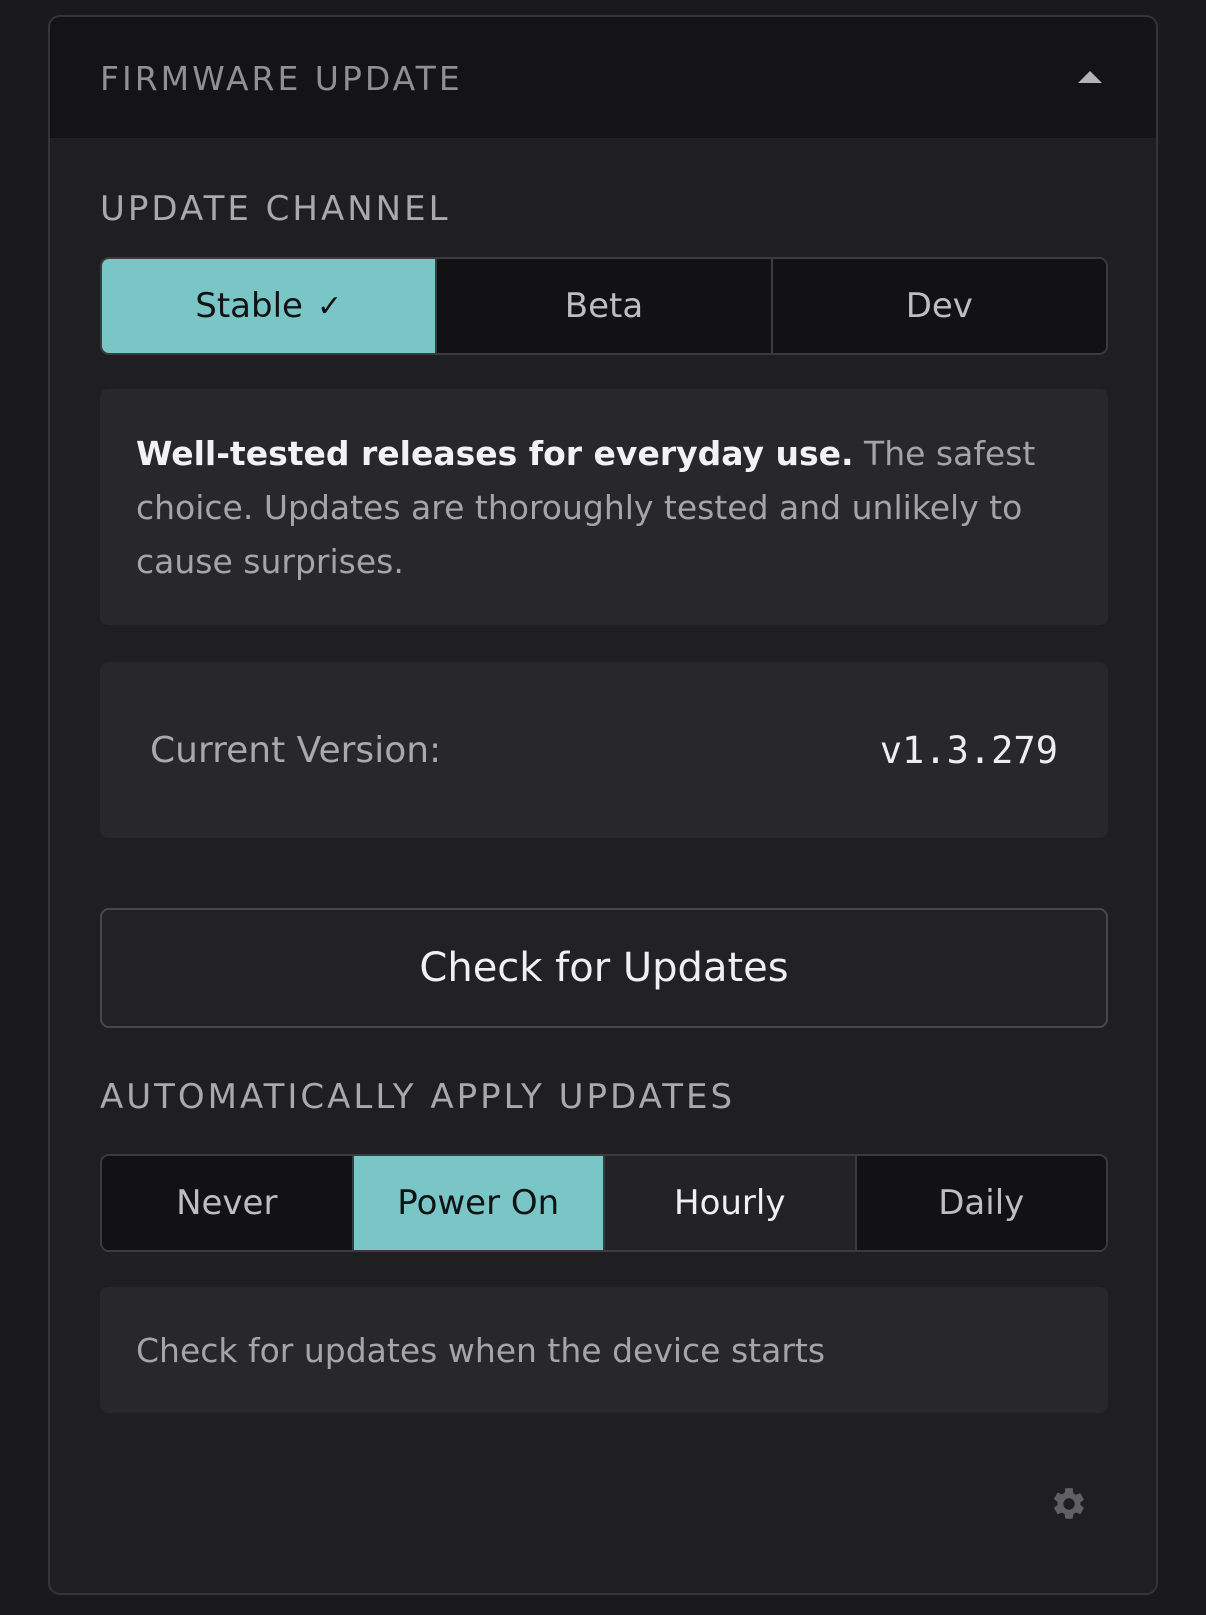 This screenshot has width=1206, height=1615. I want to click on current-version-box: Current Version: v1.3.279, so click(604, 750).